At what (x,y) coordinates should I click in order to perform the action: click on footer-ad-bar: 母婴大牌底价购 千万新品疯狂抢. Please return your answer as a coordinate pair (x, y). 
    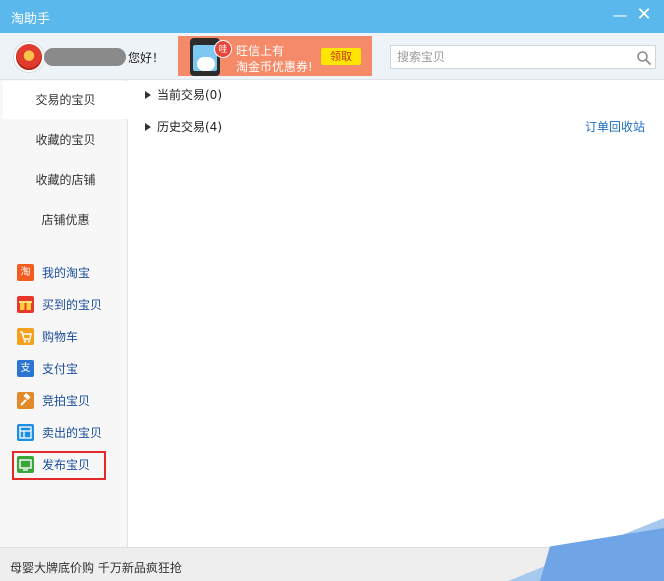
    Looking at the image, I should click on (300, 564).